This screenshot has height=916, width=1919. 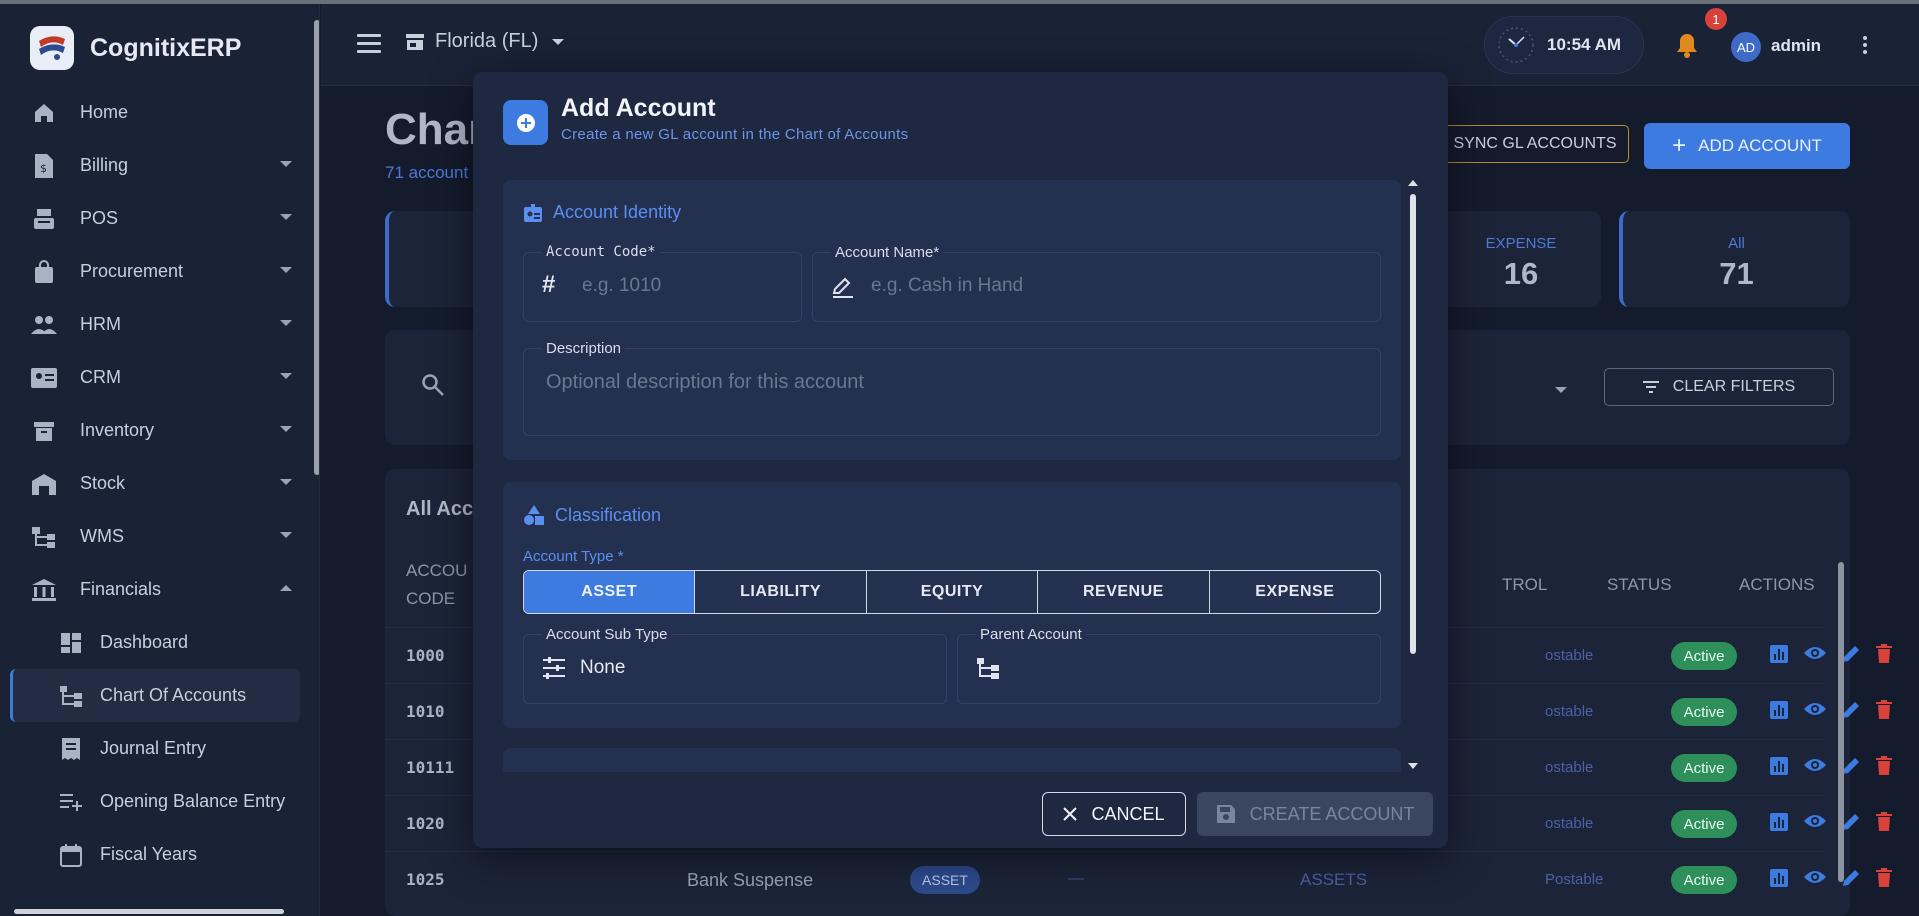 I want to click on stat-card-expense: EXPENSE 16, so click(x=1521, y=259).